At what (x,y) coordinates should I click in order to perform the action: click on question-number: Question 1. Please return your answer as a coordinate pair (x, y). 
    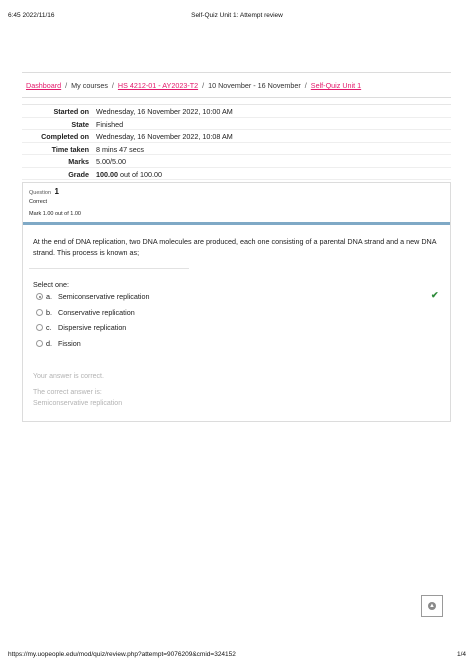
    Looking at the image, I should click on (44, 191).